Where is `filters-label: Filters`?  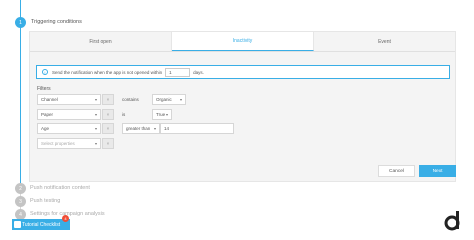 filters-label: Filters is located at coordinates (44, 89).